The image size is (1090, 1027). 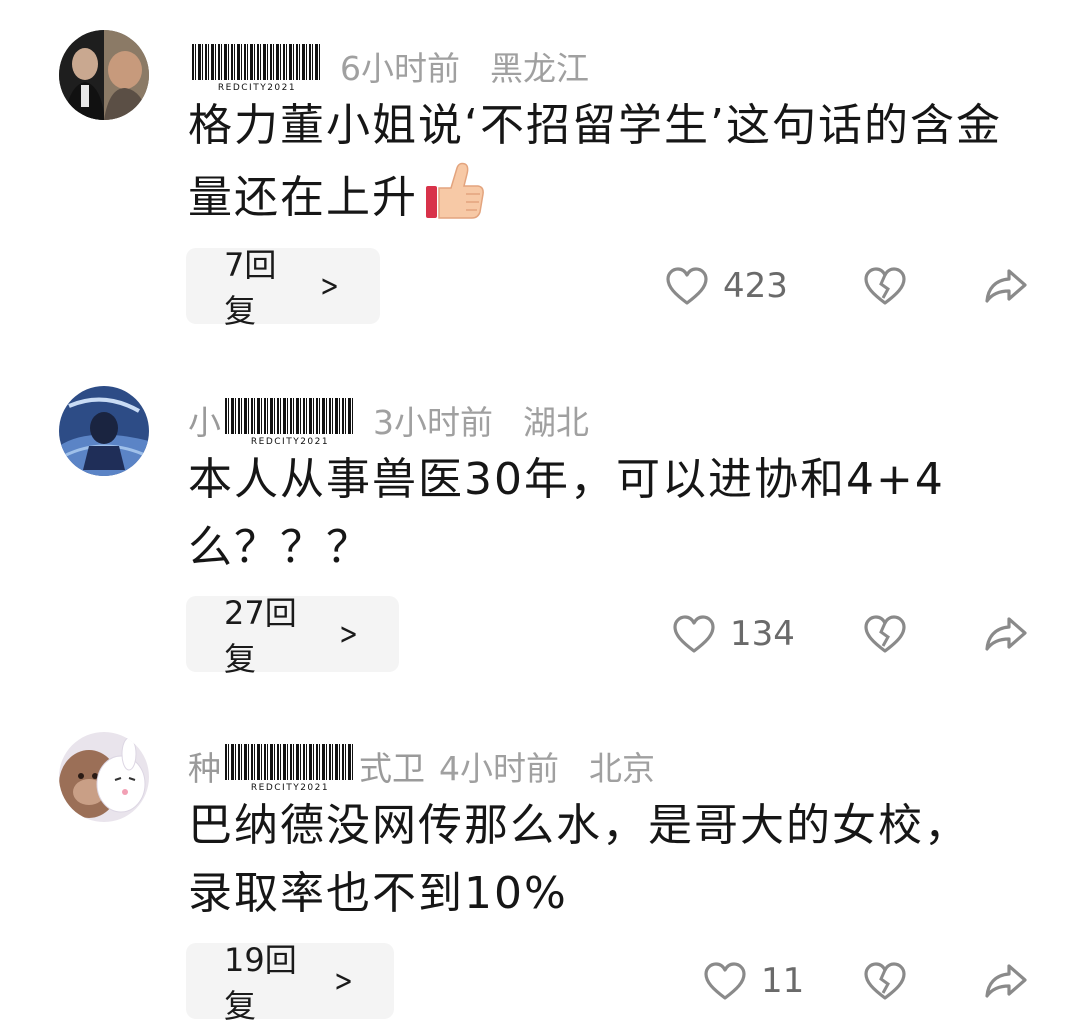 What do you see at coordinates (566, 513) in the screenshot?
I see `comment-text: 本人从事兽医30年，可以进协和4+4么？？？` at bounding box center [566, 513].